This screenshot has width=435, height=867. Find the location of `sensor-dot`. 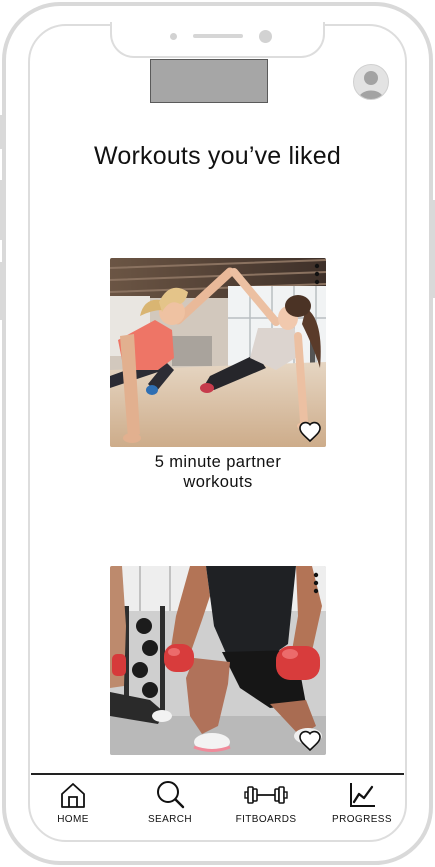

sensor-dot is located at coordinates (173, 36).